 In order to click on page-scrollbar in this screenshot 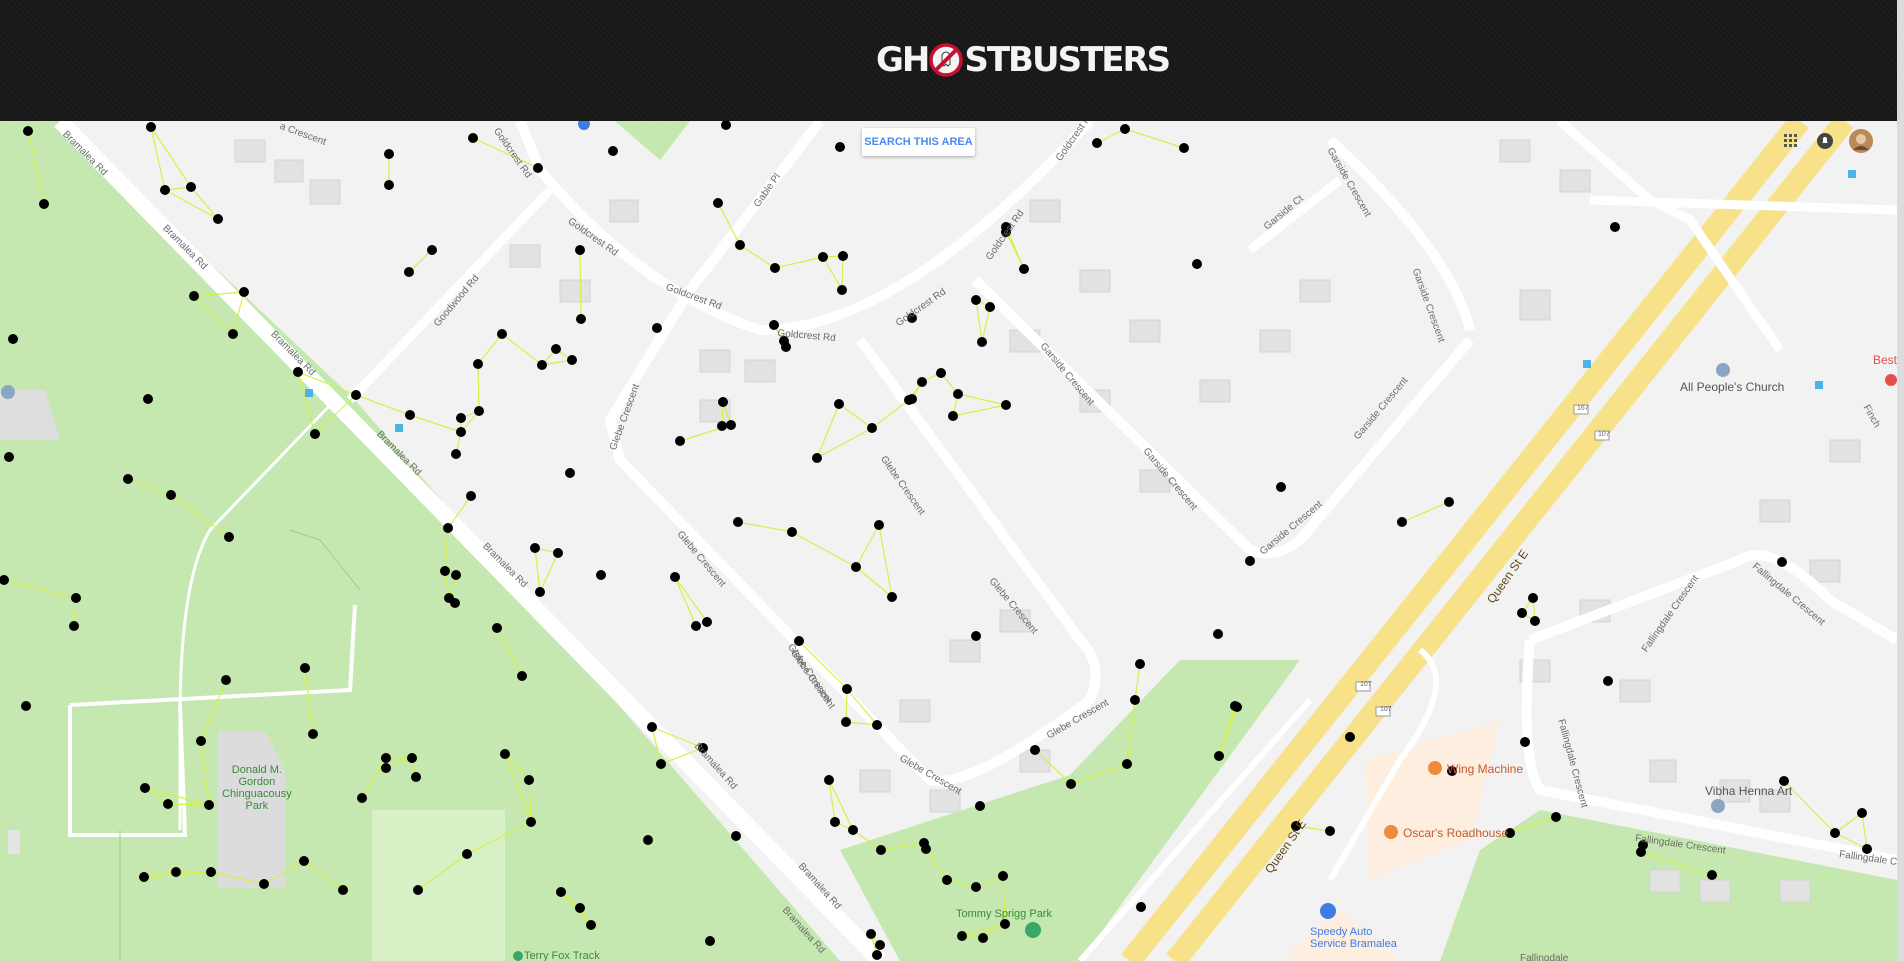, I will do `click(1900, 480)`.